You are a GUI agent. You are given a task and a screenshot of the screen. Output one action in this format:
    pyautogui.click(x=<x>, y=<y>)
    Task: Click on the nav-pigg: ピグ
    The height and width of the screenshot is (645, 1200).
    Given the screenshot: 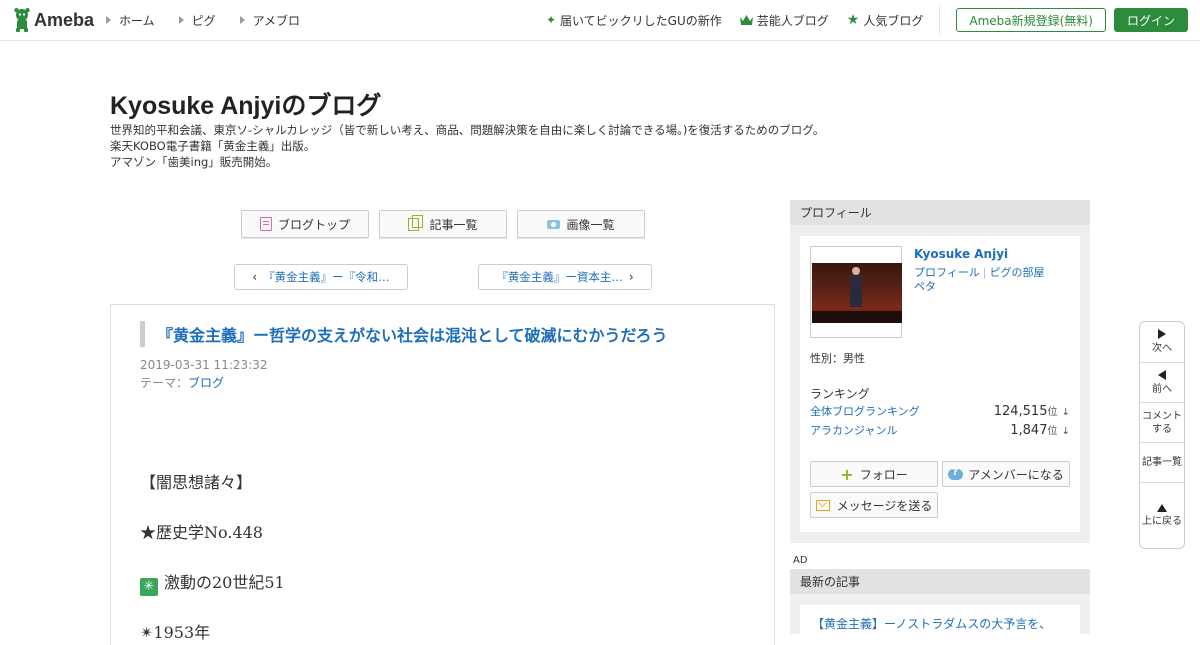 What is the action you would take?
    pyautogui.click(x=197, y=20)
    